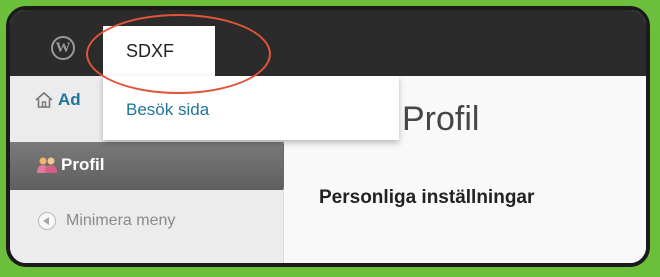 The height and width of the screenshot is (277, 660). Describe the element at coordinates (146, 166) in the screenshot. I see `sidebar-item-profile: Profil` at that location.